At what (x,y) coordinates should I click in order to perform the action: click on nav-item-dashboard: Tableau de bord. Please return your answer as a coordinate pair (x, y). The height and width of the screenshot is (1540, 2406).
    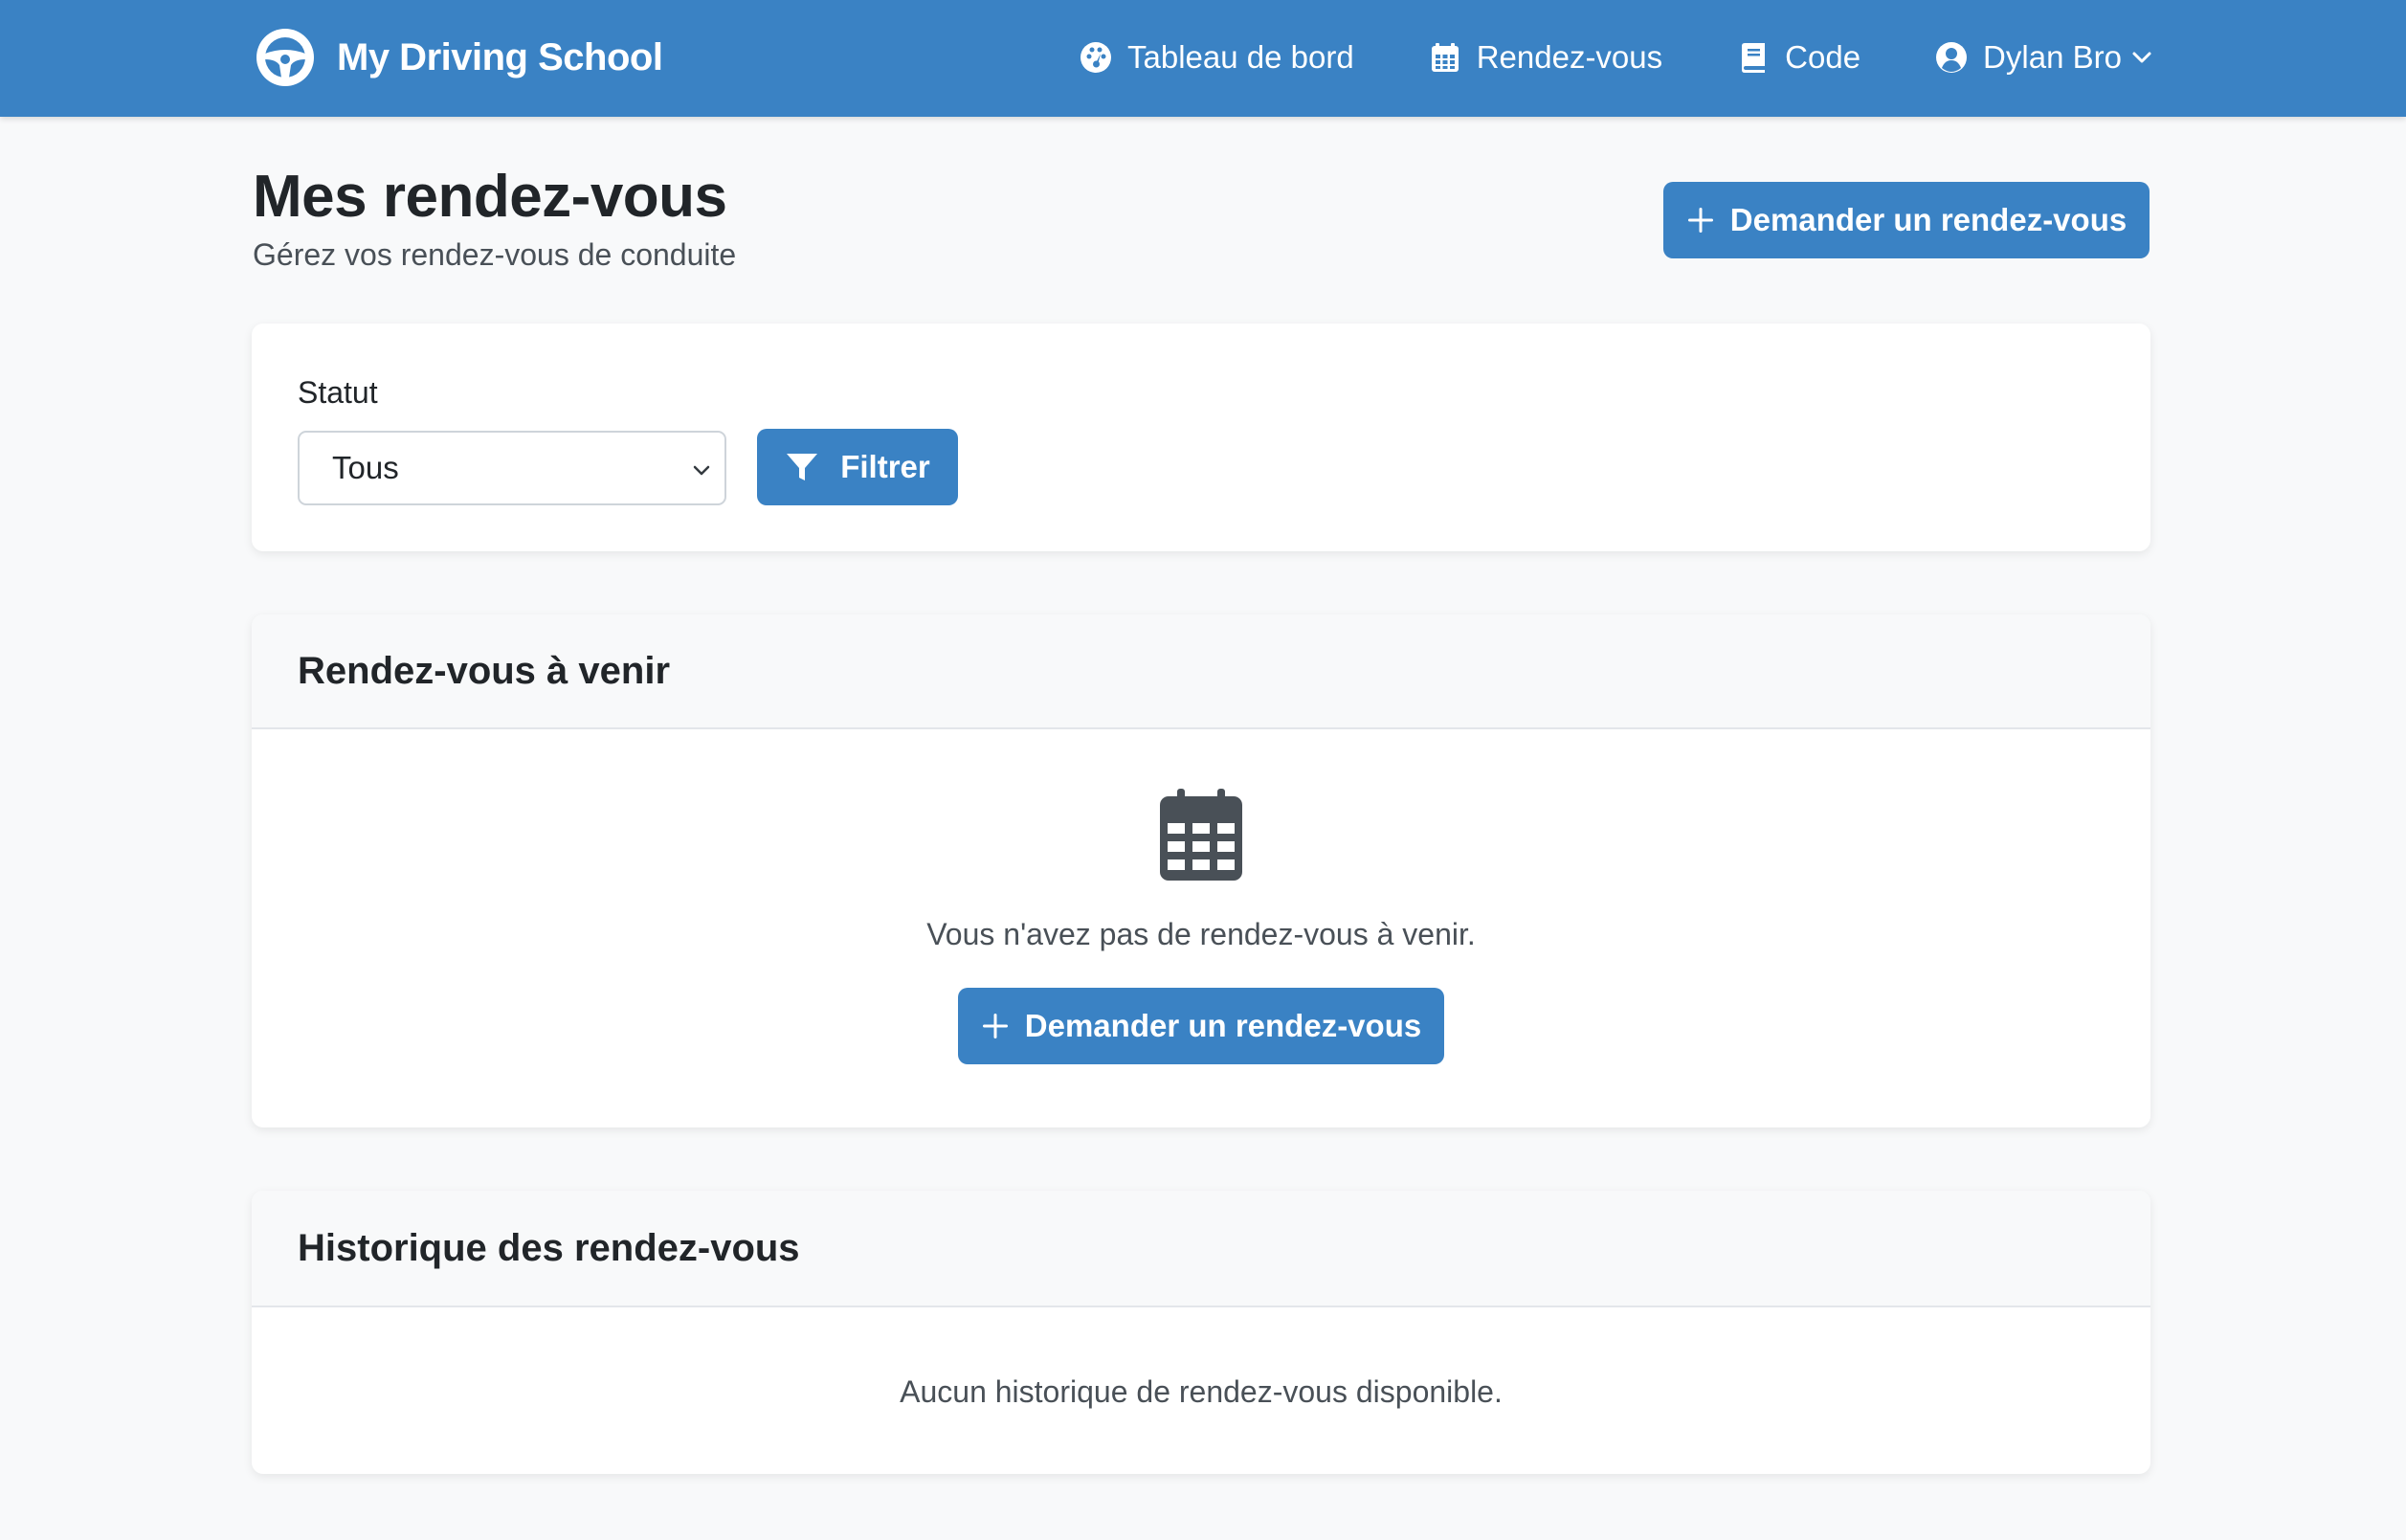
    Looking at the image, I should click on (1217, 57).